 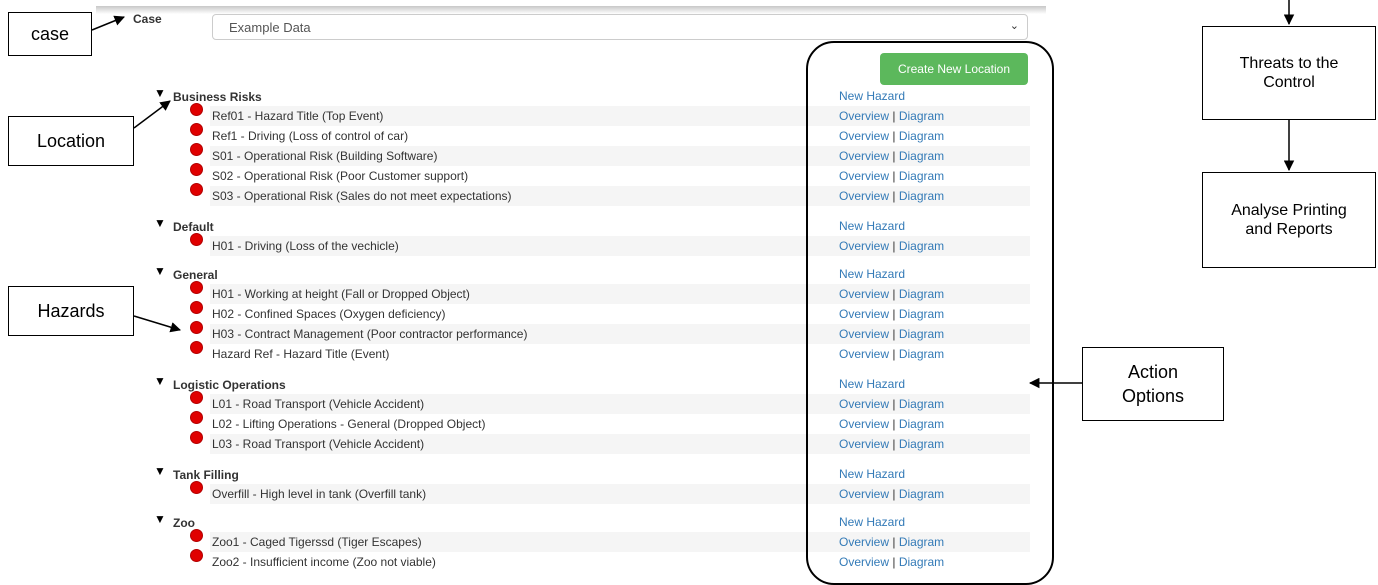 What do you see at coordinates (300, 354) in the screenshot?
I see `hazard-title: Hazard Ref - Hazard Title (Event)` at bounding box center [300, 354].